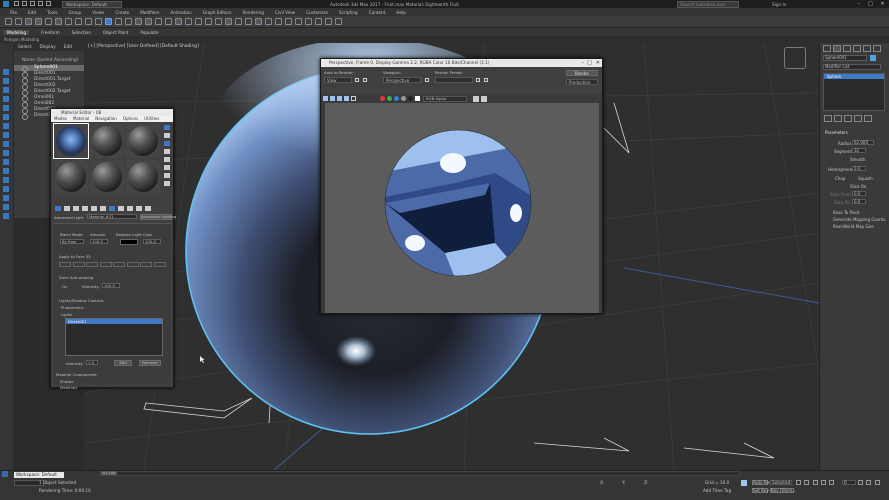 This screenshot has height=500, width=889. Describe the element at coordinates (180, 12) in the screenshot. I see `menu-animation: Animation` at that location.